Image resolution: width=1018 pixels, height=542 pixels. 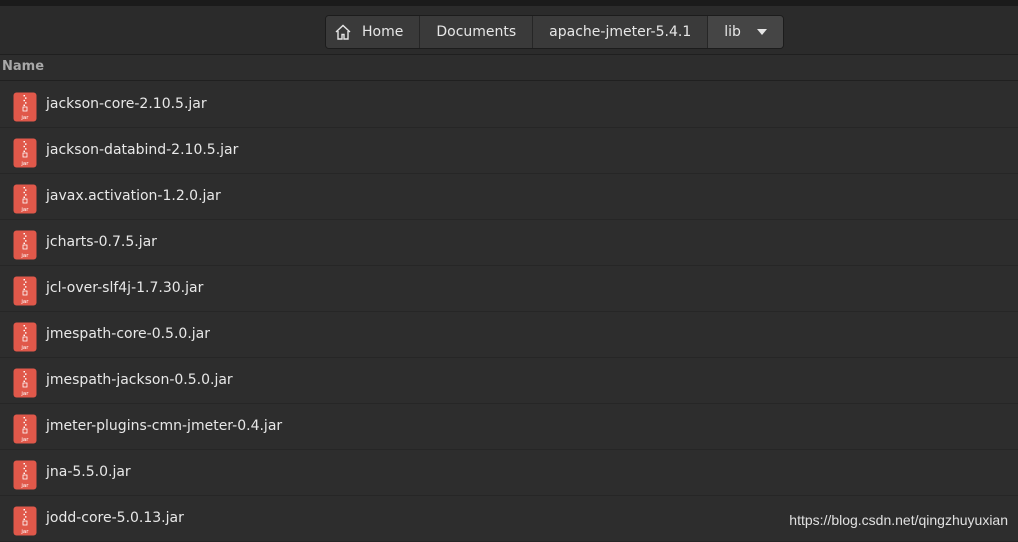 What do you see at coordinates (509, 473) in the screenshot?
I see `file-row: jar jna-5.5.0.jar` at bounding box center [509, 473].